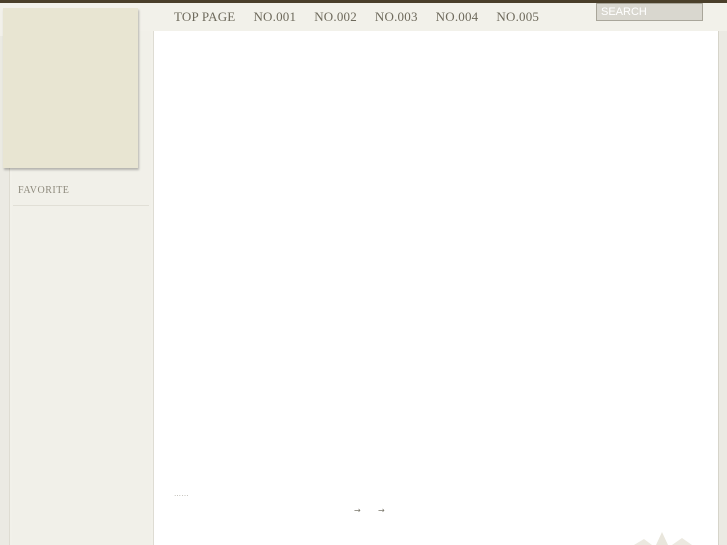 The image size is (727, 545). What do you see at coordinates (357, 510) in the screenshot?
I see `prev-arrow-link: →` at bounding box center [357, 510].